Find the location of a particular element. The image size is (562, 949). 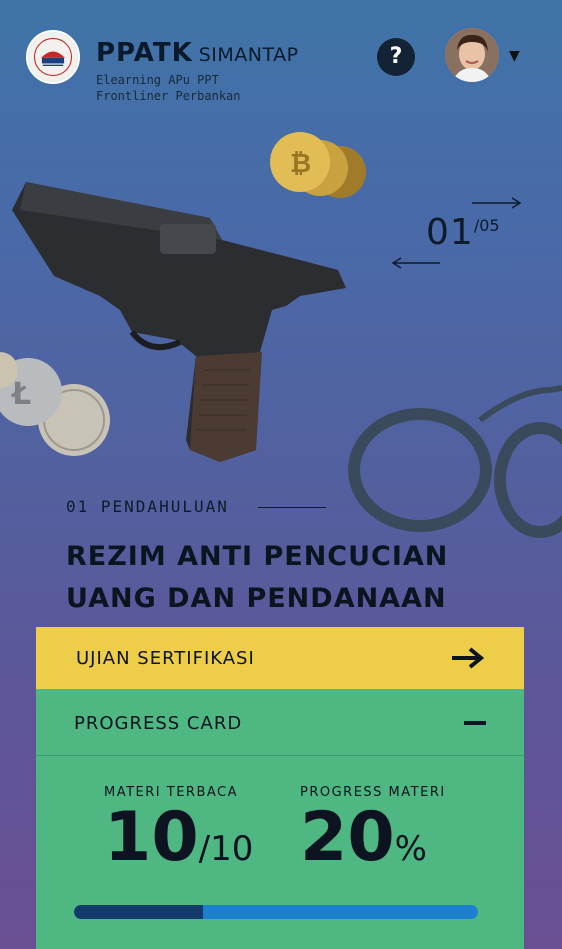

progress-materi-number: 20 is located at coordinates (347, 837).